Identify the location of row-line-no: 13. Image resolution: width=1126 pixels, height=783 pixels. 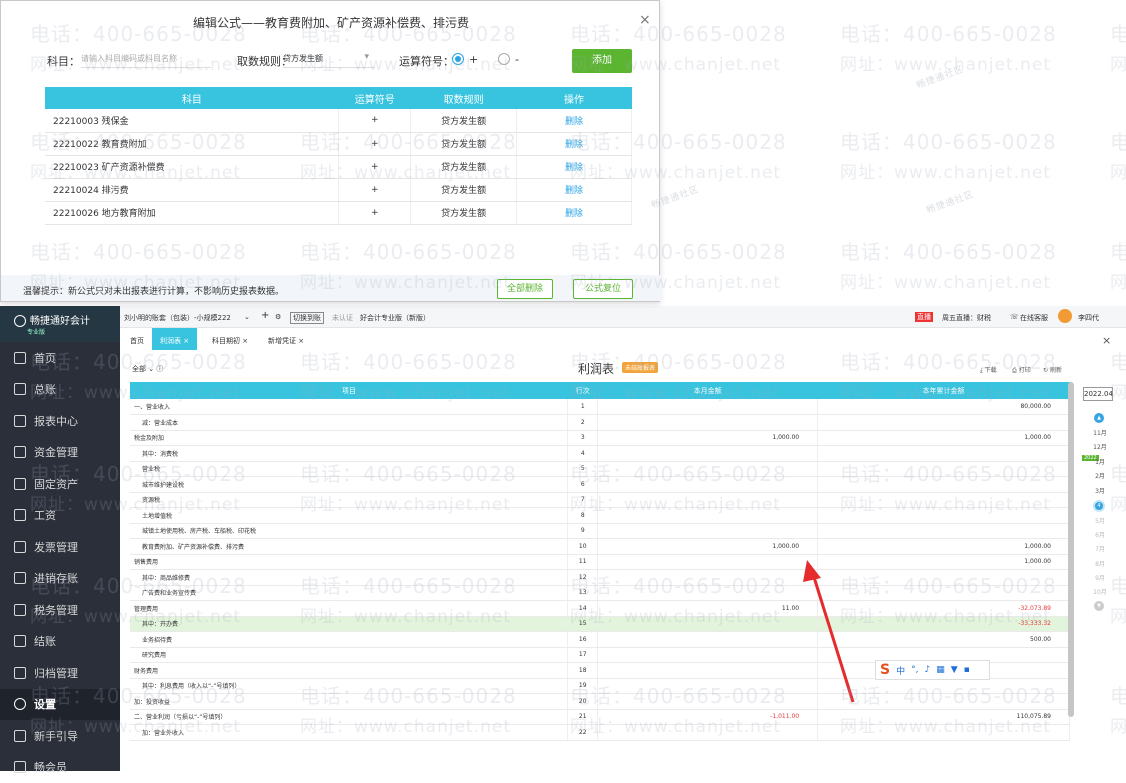
(583, 593).